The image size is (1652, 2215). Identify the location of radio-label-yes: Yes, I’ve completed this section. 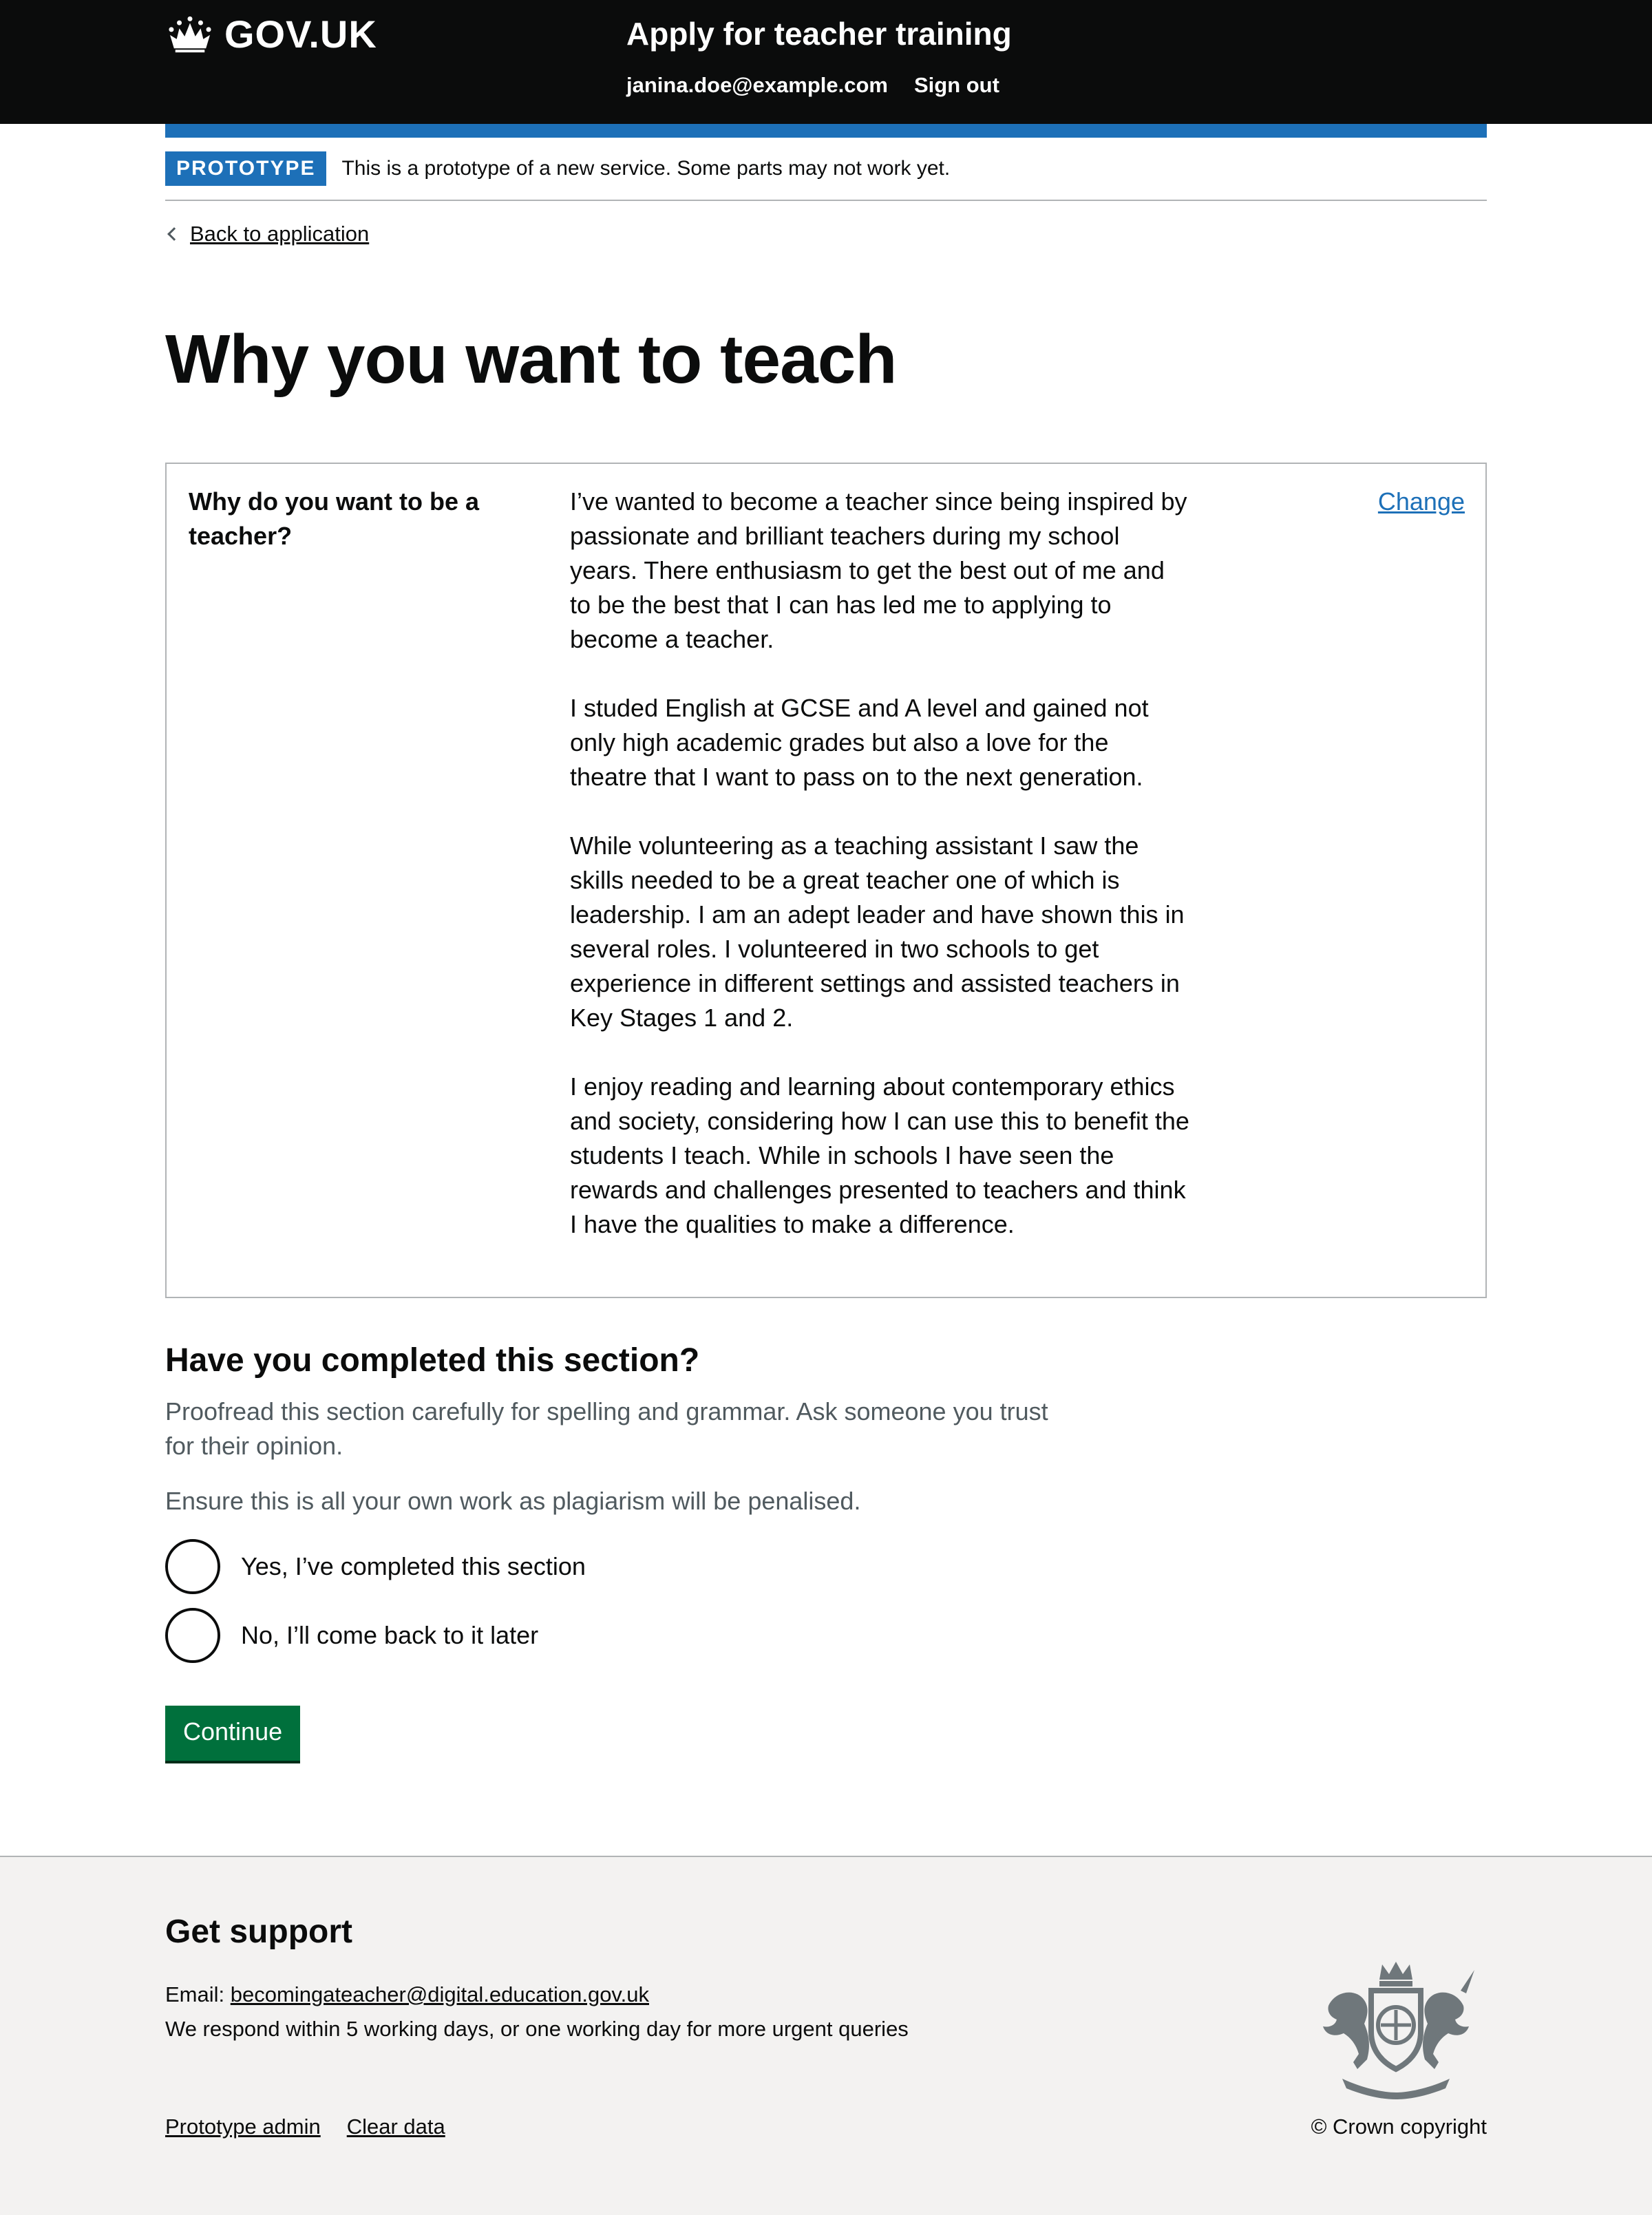
(414, 1566).